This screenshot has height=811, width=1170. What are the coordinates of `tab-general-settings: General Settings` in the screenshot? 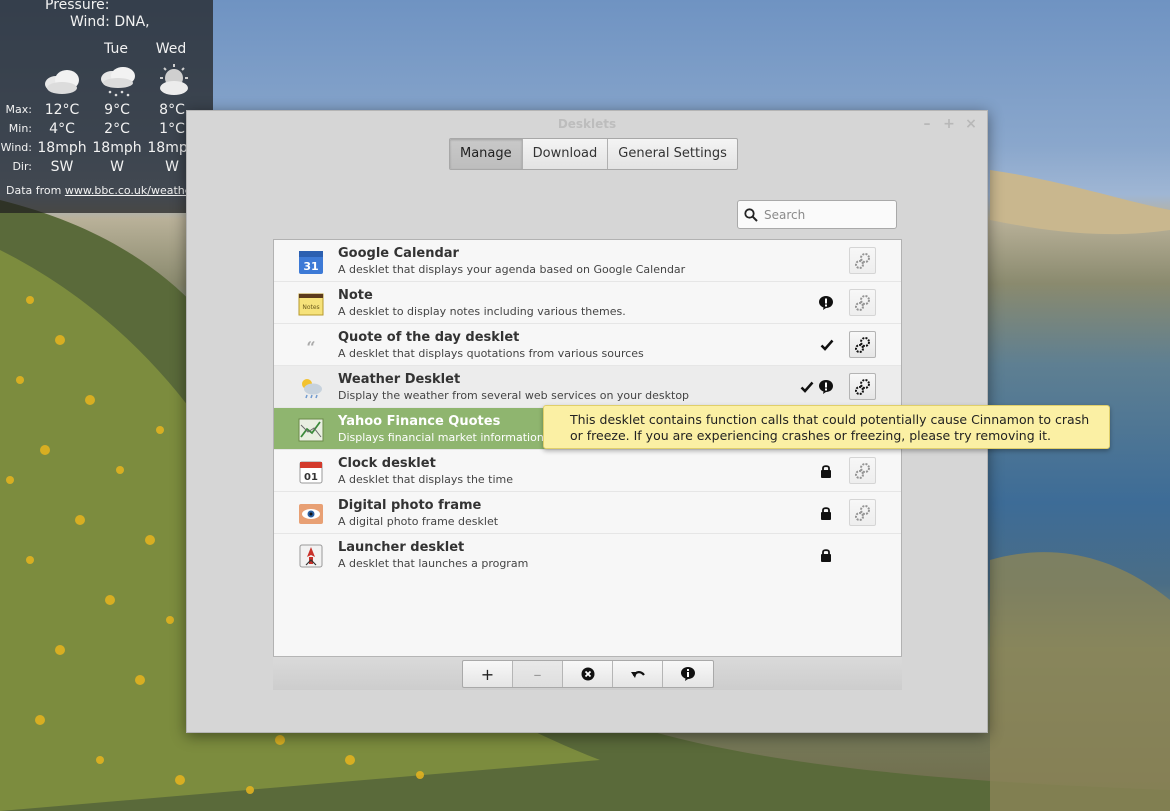 It's located at (672, 154).